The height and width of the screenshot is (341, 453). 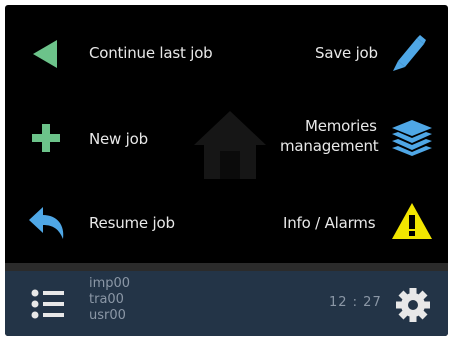 What do you see at coordinates (341, 126) in the screenshot?
I see `memories-label-line1: Memories` at bounding box center [341, 126].